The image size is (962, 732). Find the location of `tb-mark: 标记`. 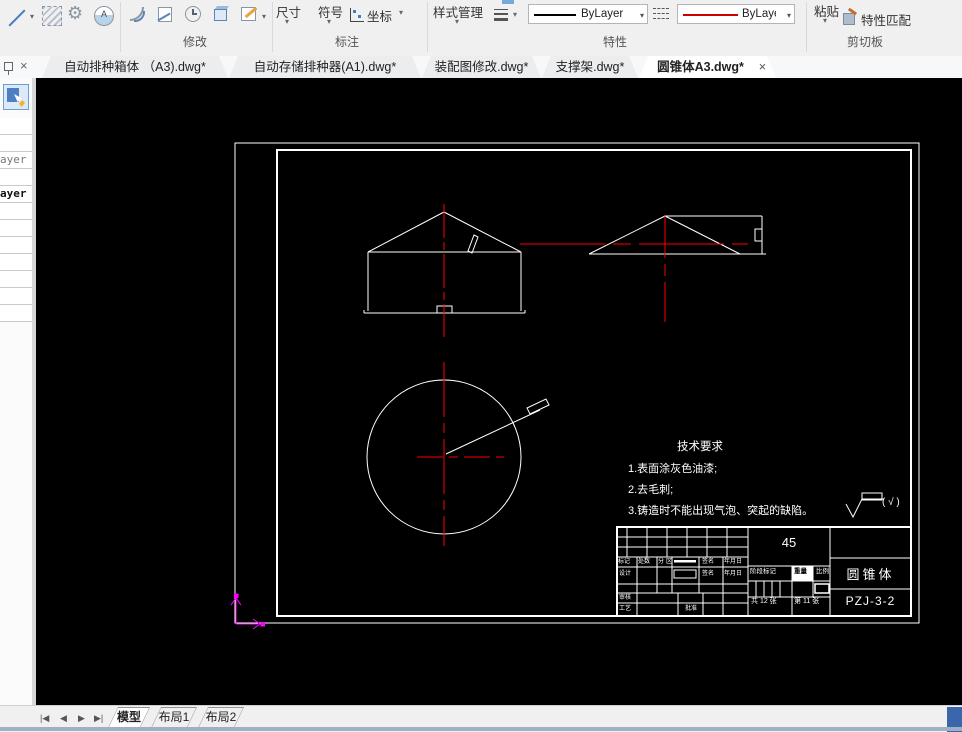

tb-mark: 标记 is located at coordinates (624, 562).